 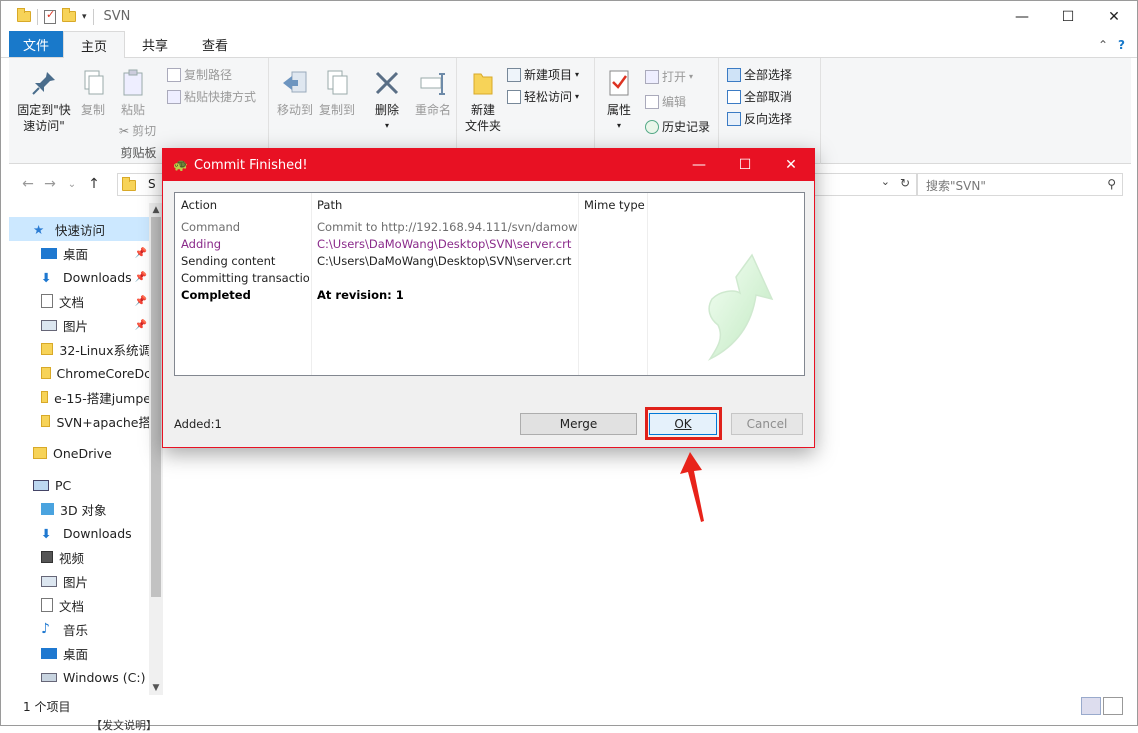 I want to click on star-icon: ★, so click(x=39, y=229).